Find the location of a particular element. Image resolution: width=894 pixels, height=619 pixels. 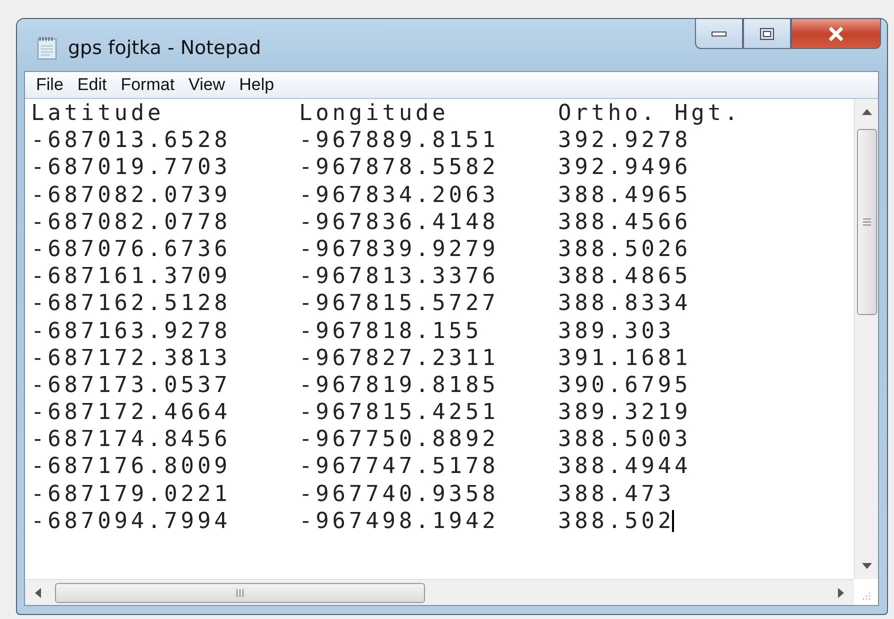

text-line-field: 389.3219 is located at coordinates (625, 412).